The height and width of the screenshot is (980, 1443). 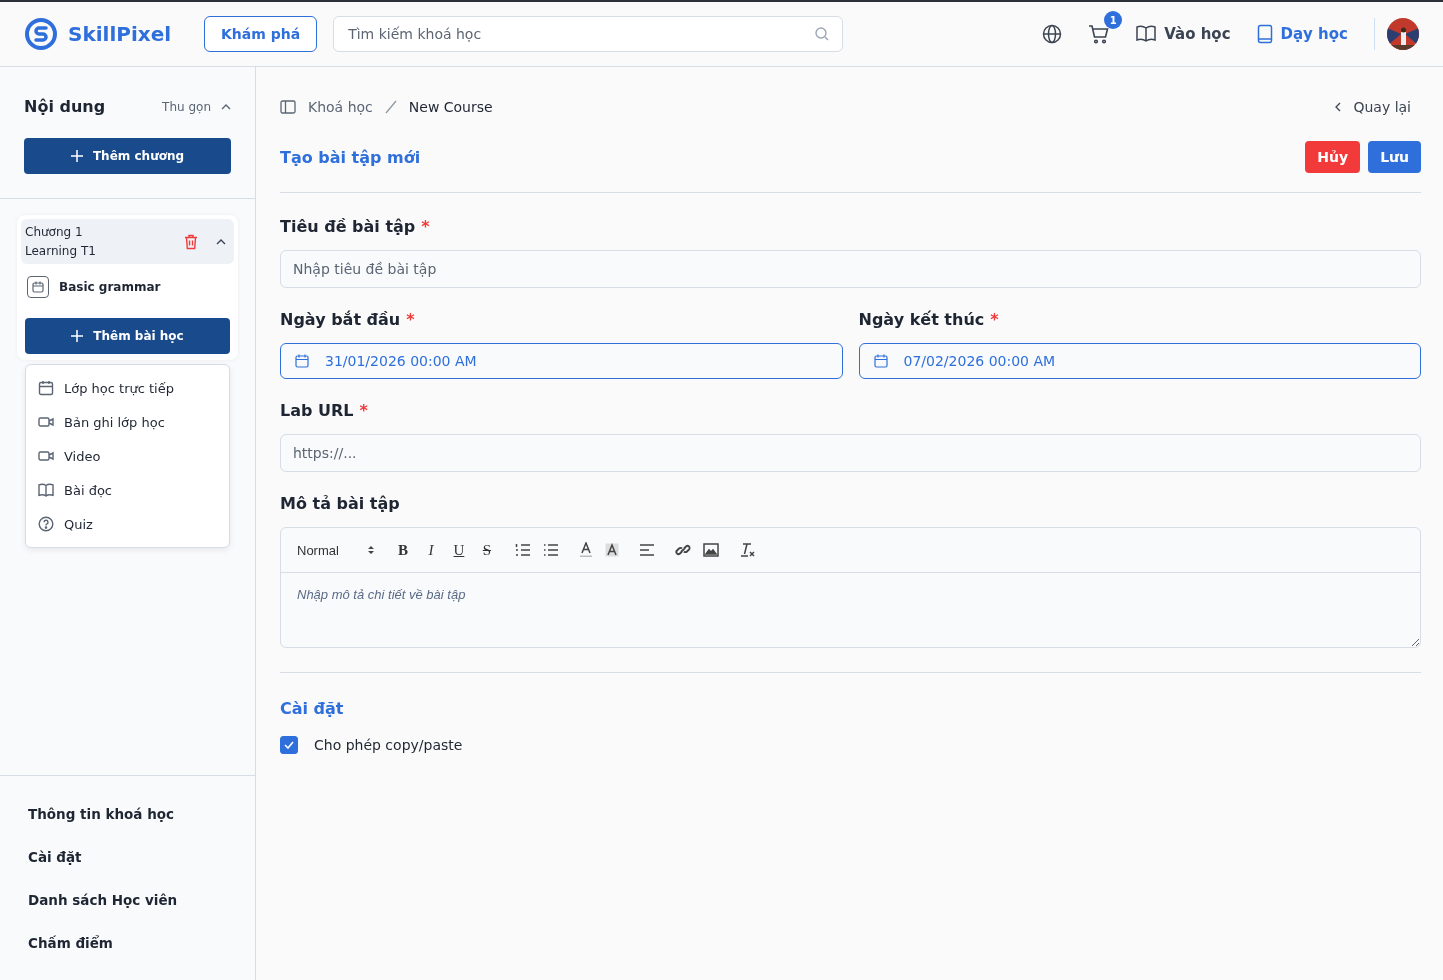 I want to click on highlight-icon, so click(x=611, y=550).